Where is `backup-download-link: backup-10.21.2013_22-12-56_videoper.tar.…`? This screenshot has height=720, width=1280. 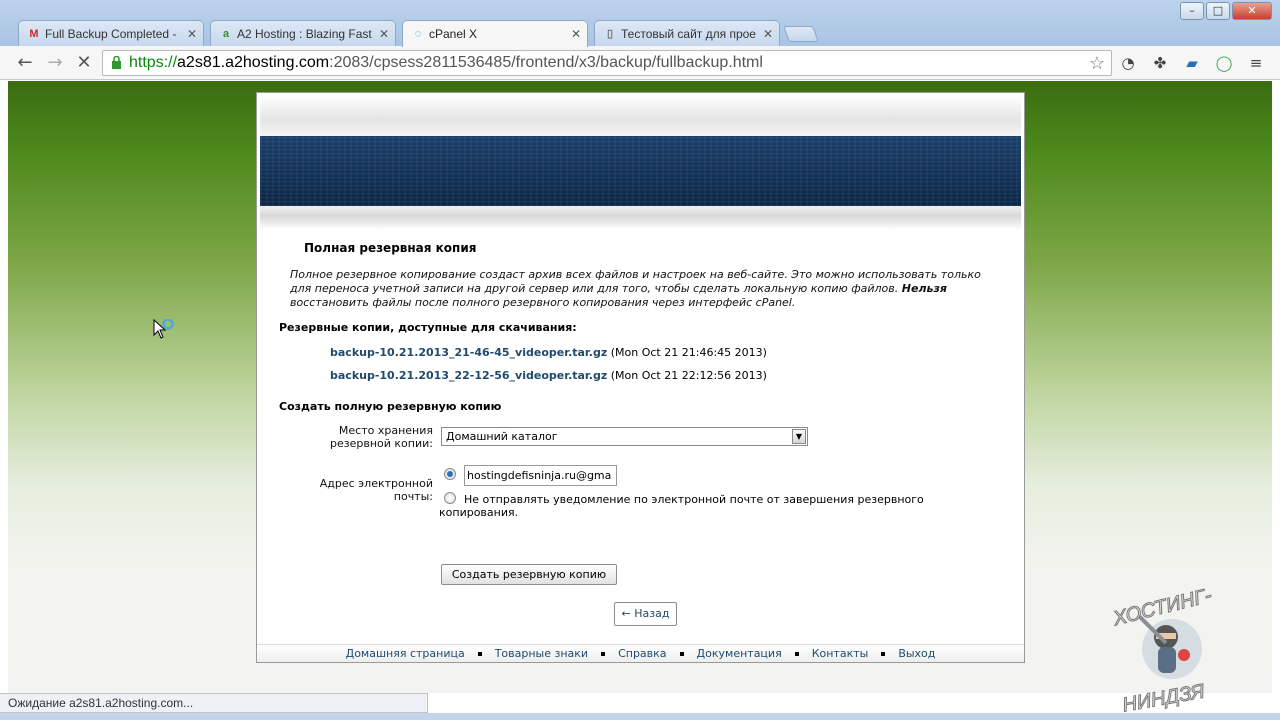 backup-download-link: backup-10.21.2013_22-12-56_videoper.tar.… is located at coordinates (468, 375).